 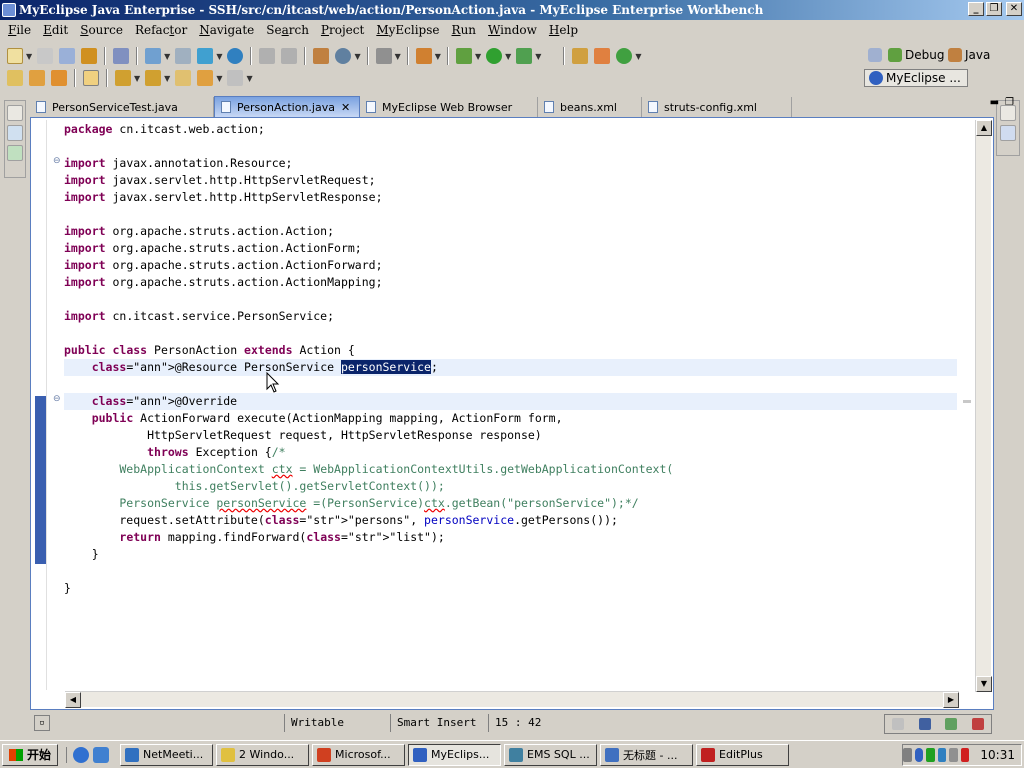 What do you see at coordinates (876, 55) in the screenshot?
I see `open-perspective-button` at bounding box center [876, 55].